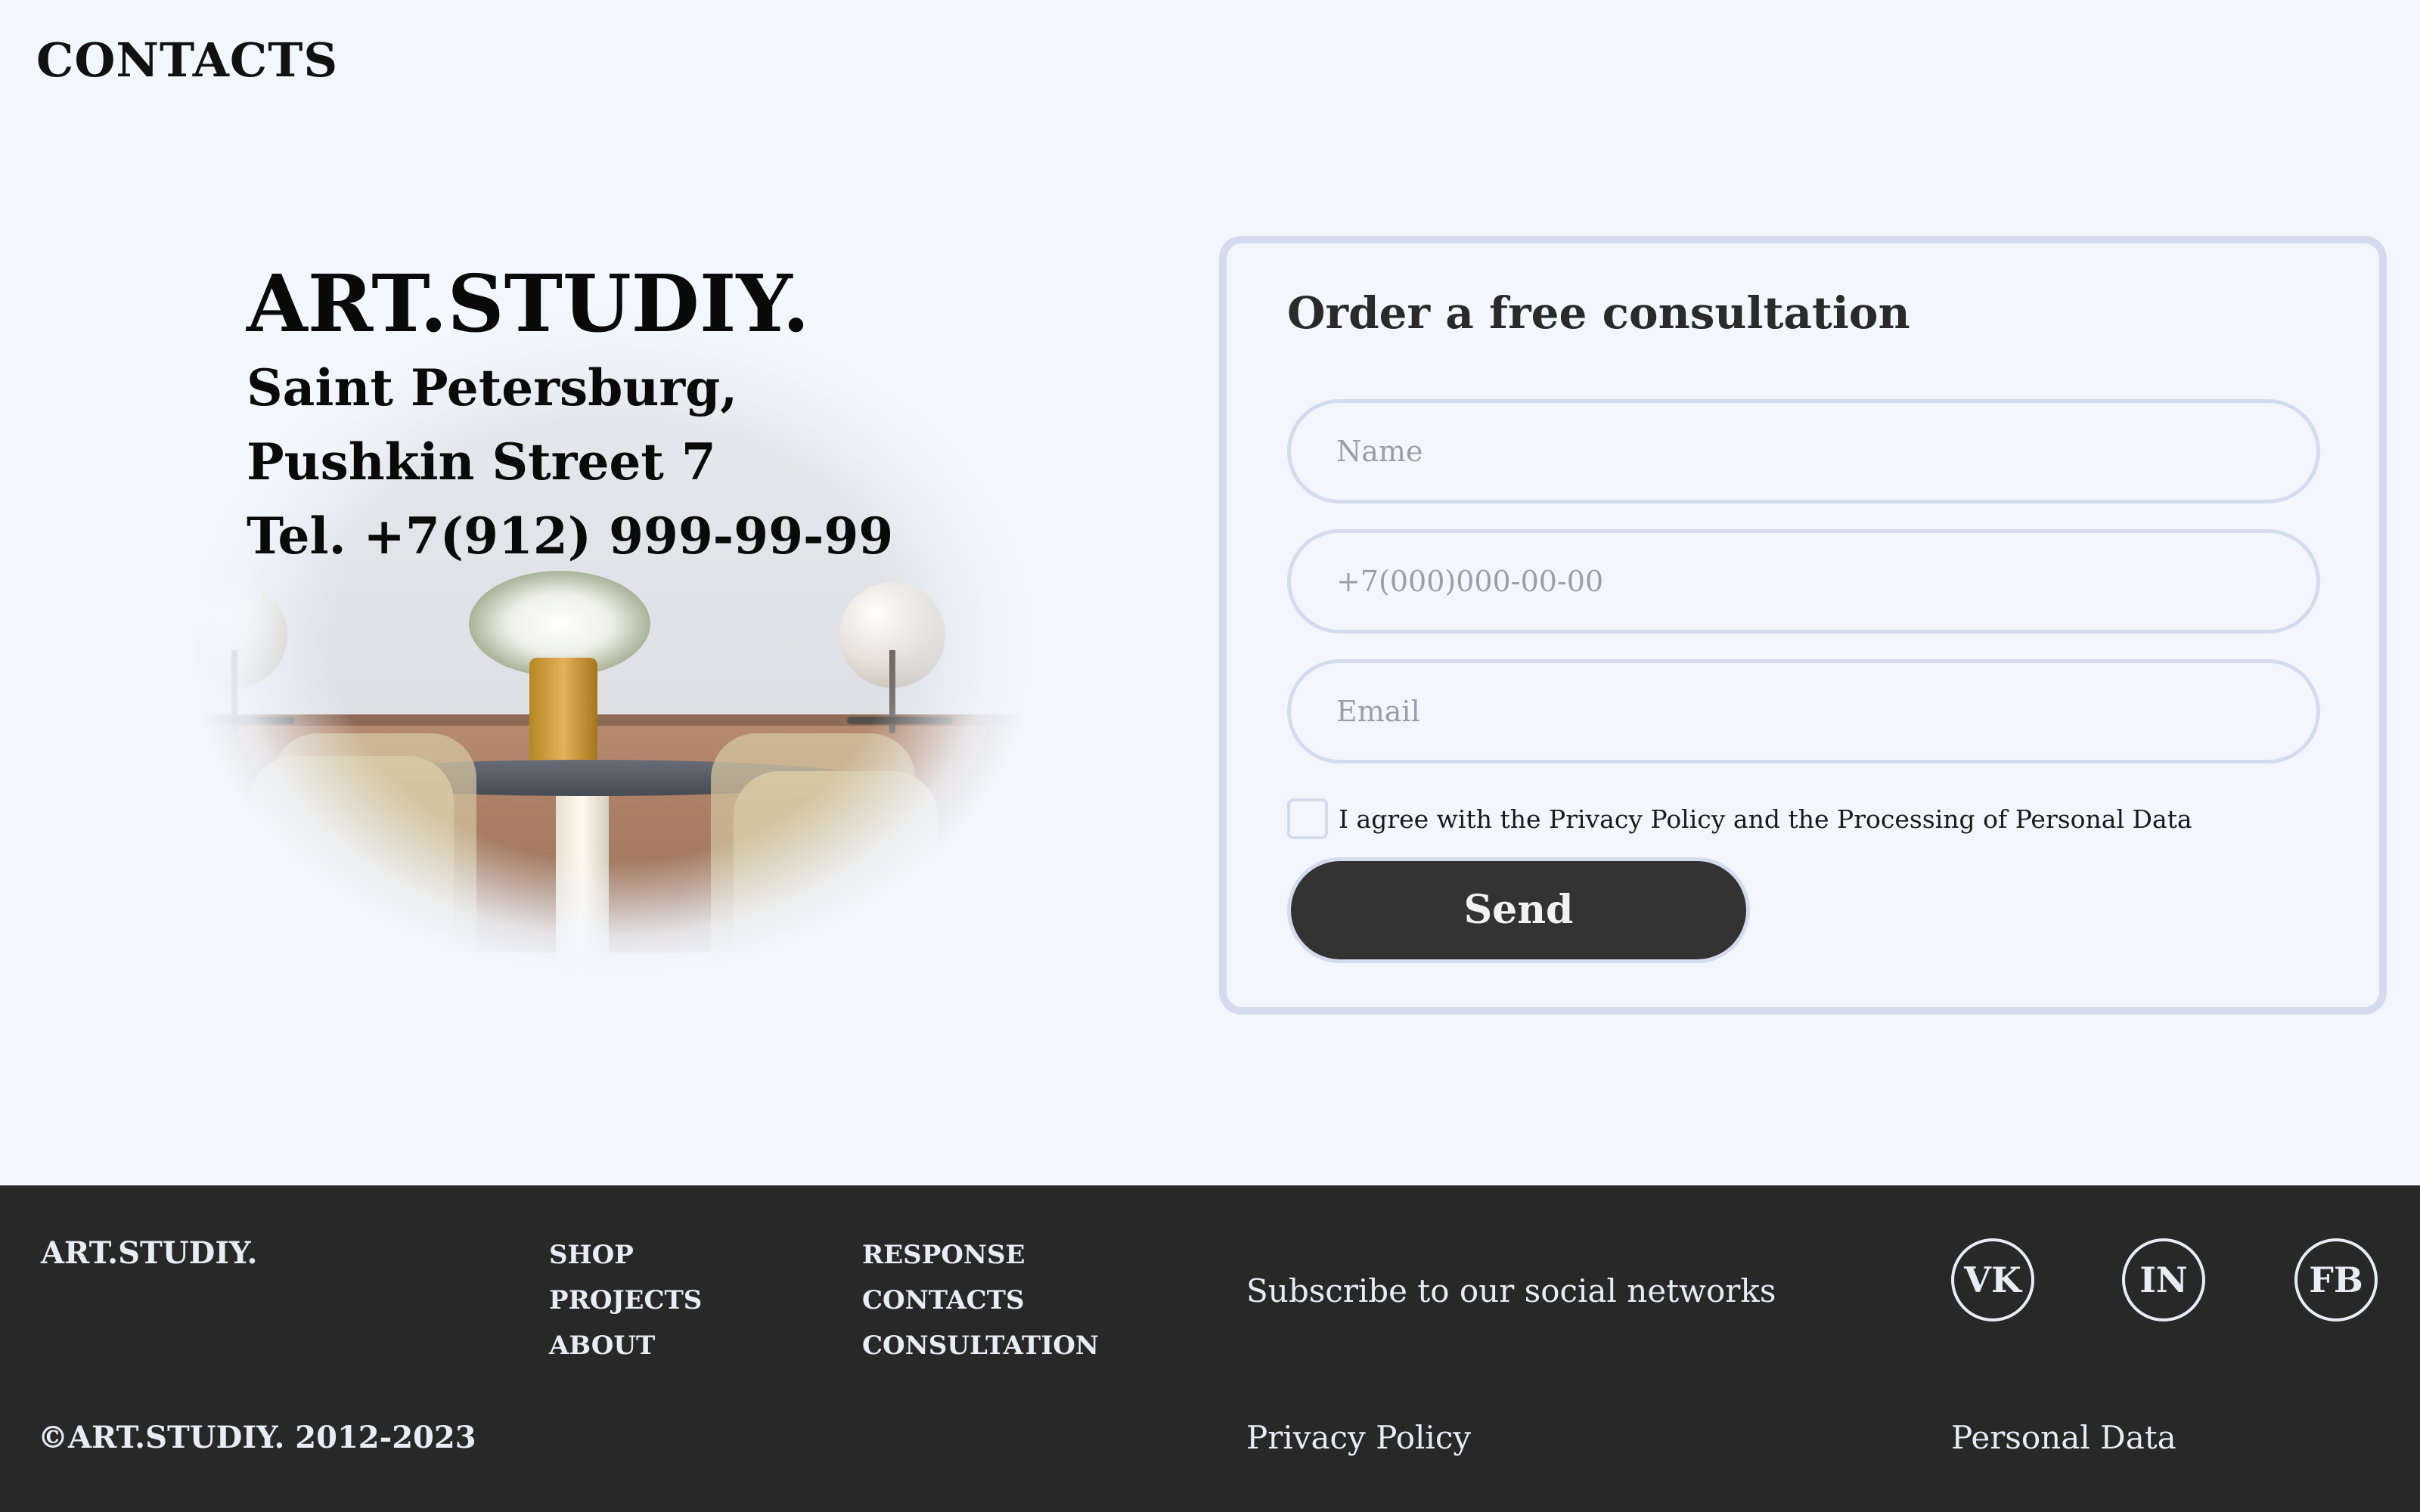 The width and height of the screenshot is (2420, 1512). What do you see at coordinates (1307, 818) in the screenshot?
I see `agree-checkbox` at bounding box center [1307, 818].